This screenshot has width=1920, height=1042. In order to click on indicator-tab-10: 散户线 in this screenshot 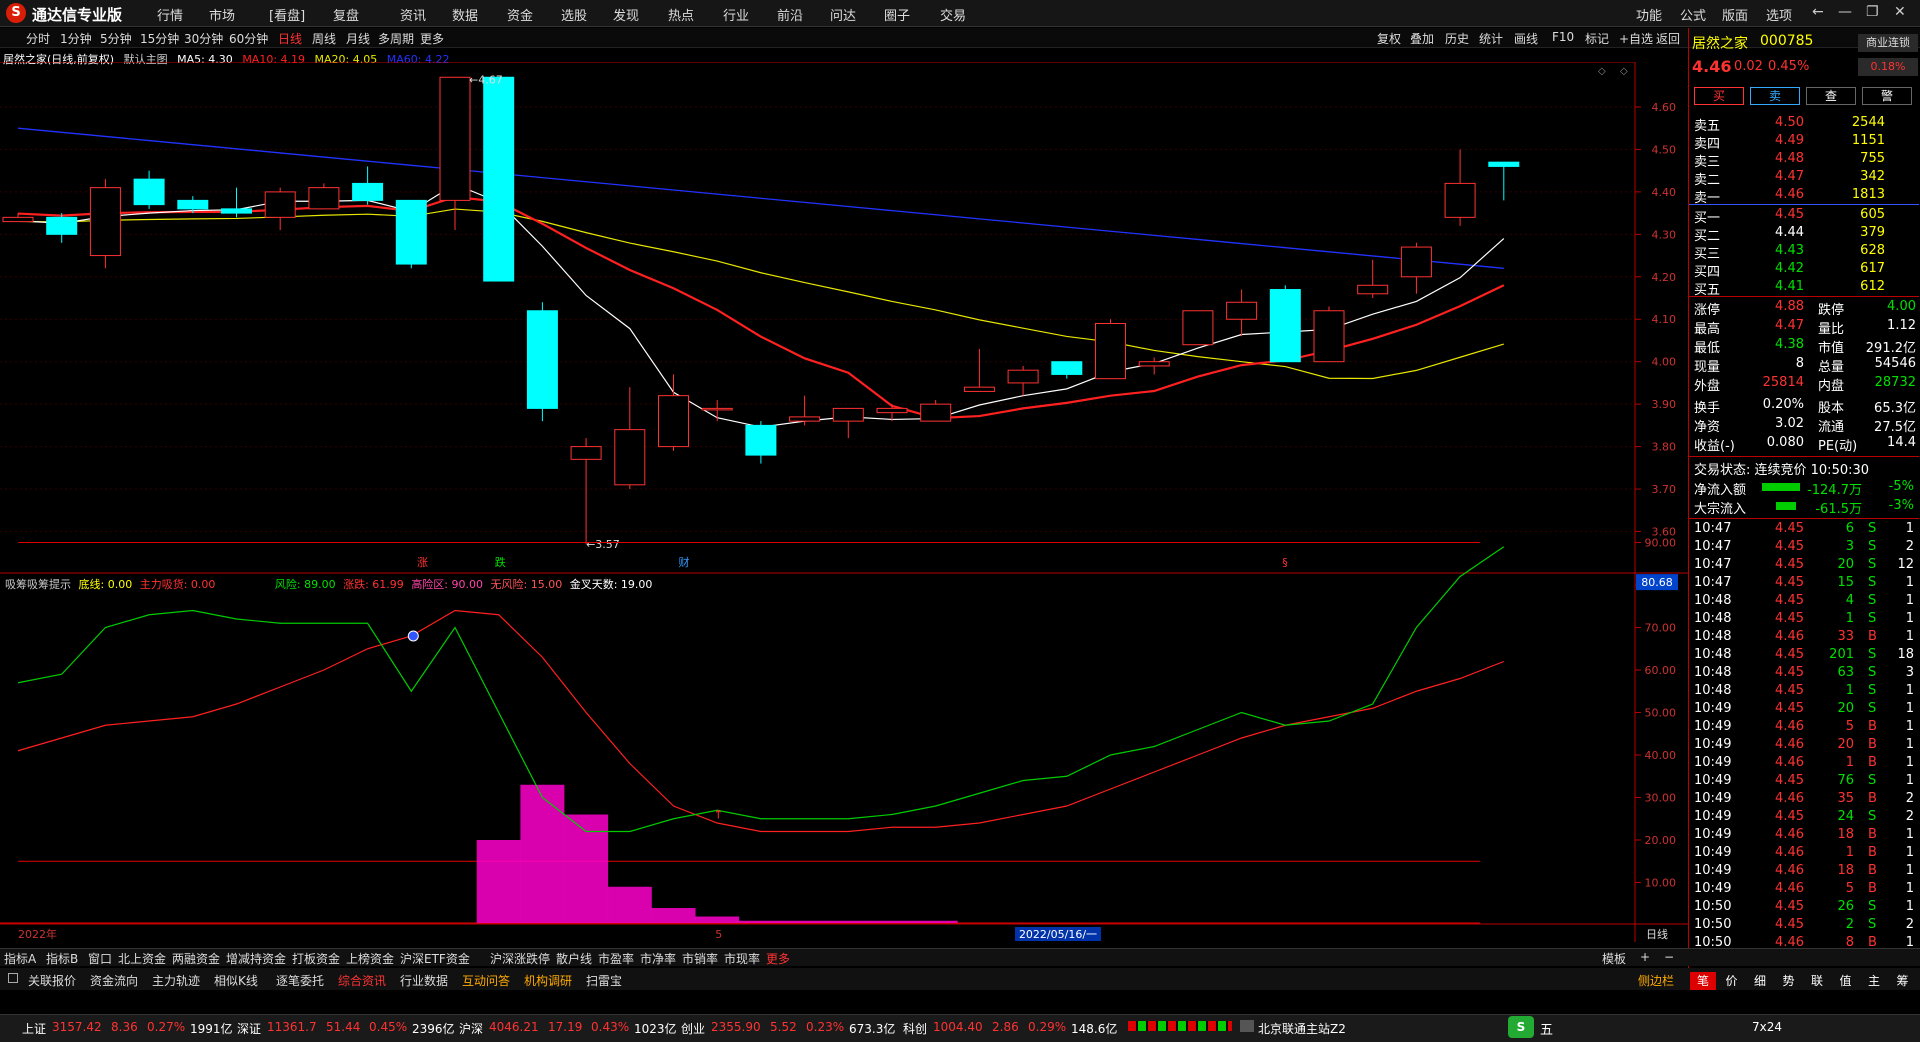, I will do `click(574, 958)`.